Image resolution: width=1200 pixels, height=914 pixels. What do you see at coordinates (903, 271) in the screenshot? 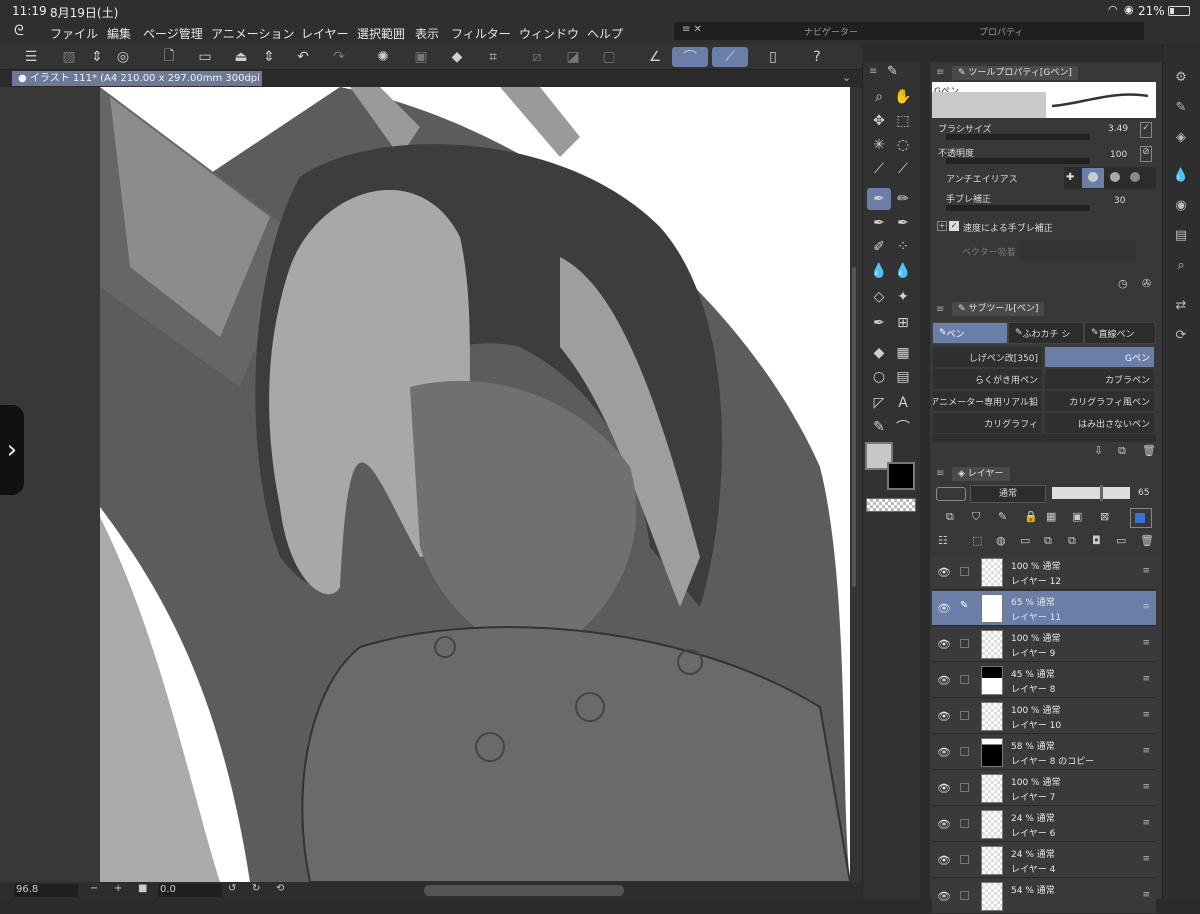
I see `blend-alt-icon: 💧` at bounding box center [903, 271].